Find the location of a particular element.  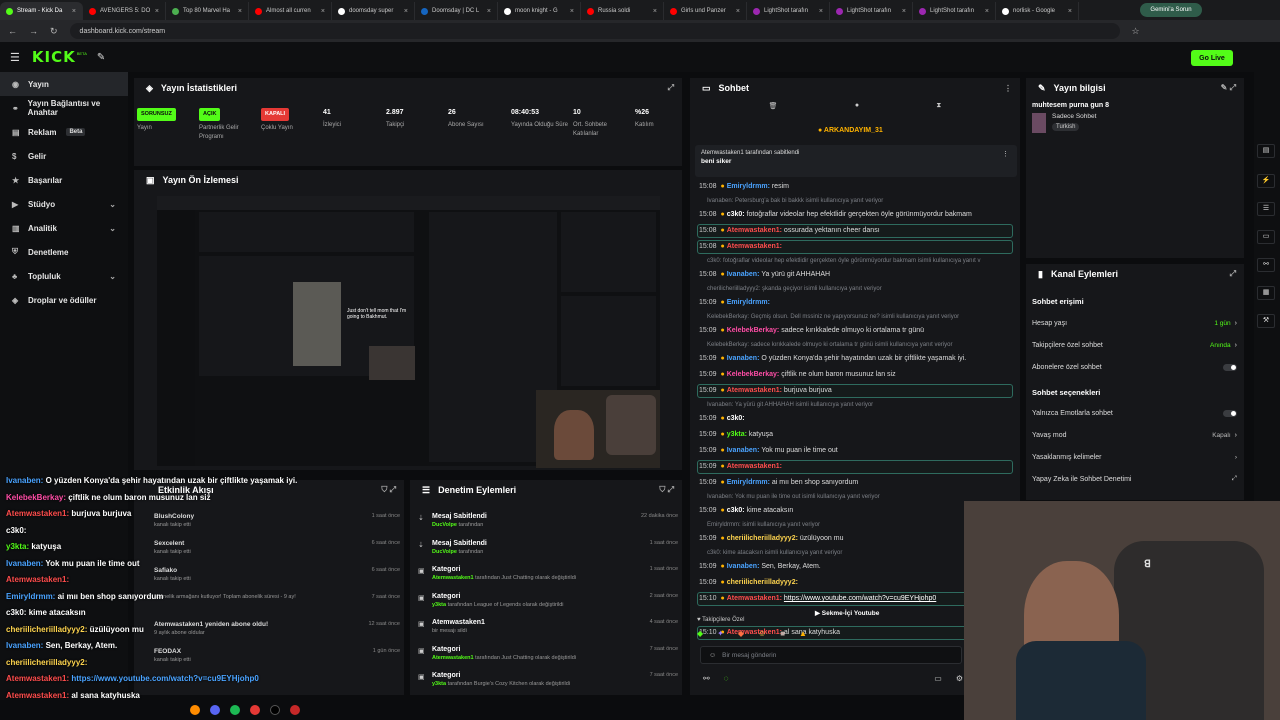

go-live-button: Go Live is located at coordinates (1212, 58).